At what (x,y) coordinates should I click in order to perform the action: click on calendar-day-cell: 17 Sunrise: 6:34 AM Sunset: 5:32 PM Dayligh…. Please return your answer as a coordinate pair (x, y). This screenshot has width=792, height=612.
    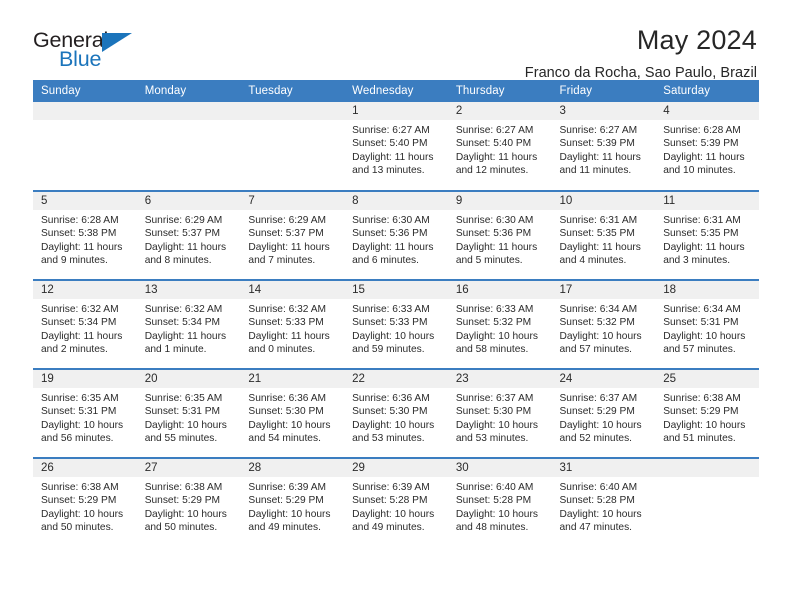
    Looking at the image, I should click on (603, 324).